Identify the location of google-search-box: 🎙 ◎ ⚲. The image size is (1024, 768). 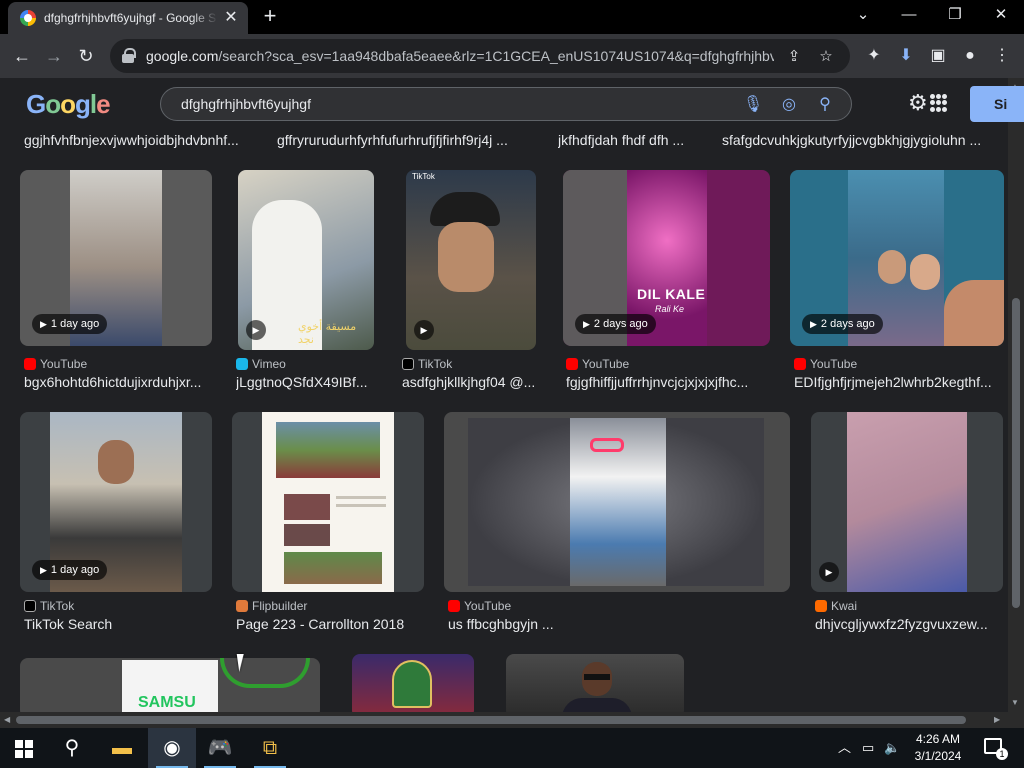
(506, 104).